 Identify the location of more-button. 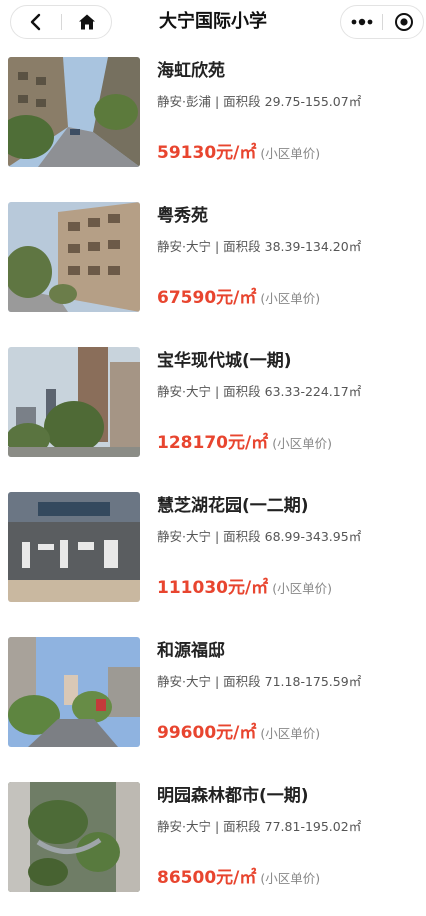
(361, 22).